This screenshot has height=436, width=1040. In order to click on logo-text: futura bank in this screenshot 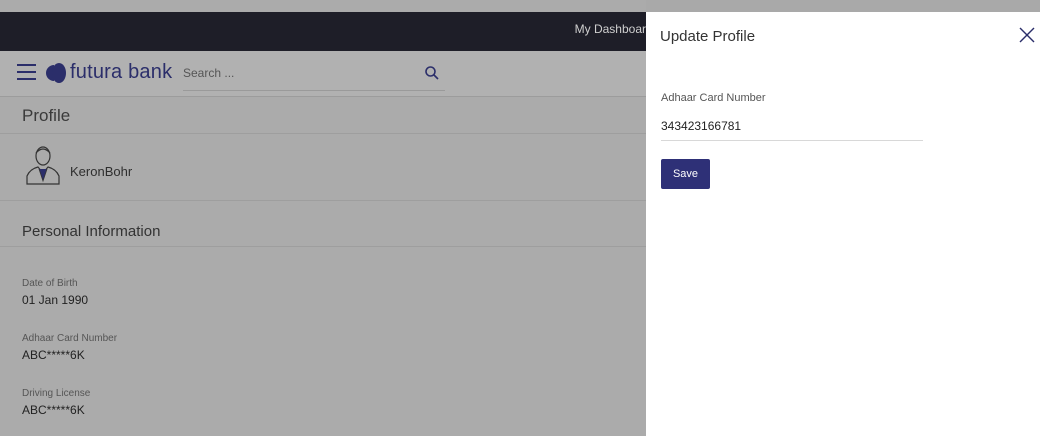, I will do `click(121, 72)`.